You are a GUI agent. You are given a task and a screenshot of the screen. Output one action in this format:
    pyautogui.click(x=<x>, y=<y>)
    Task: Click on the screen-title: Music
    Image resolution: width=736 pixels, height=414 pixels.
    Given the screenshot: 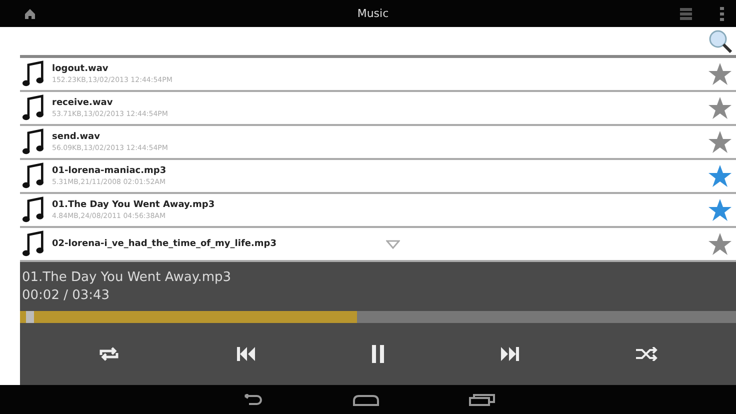 What is the action you would take?
    pyautogui.click(x=373, y=13)
    